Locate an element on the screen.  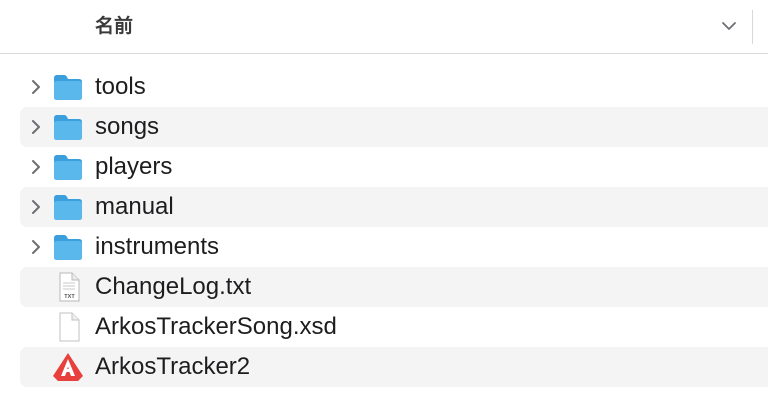
txt-badge: TXT is located at coordinates (69, 297).